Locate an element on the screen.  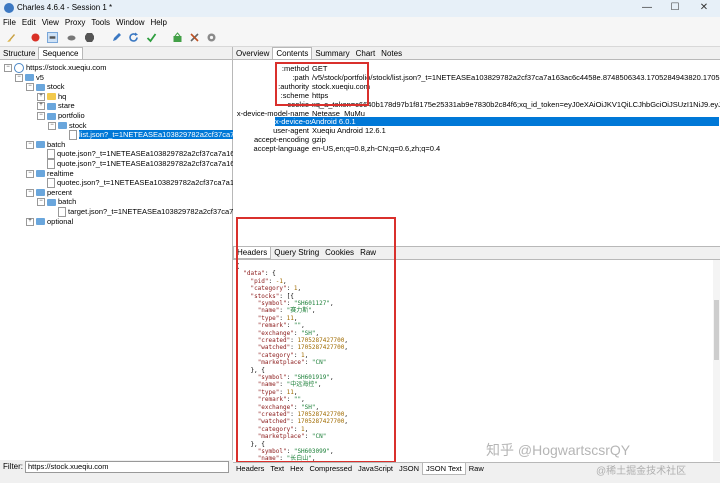
menu-proxy: Proxy is located at coordinates (75, 22).